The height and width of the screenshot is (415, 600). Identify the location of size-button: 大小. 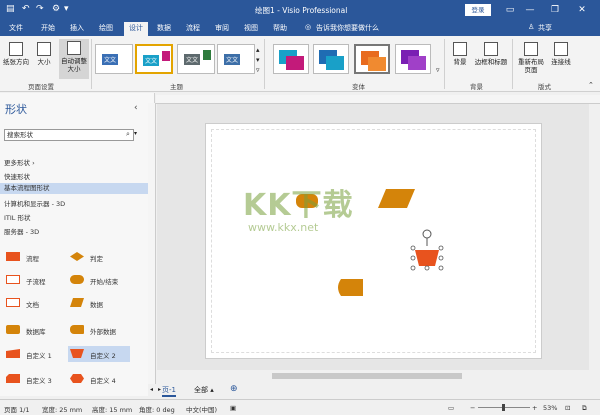
(44, 54).